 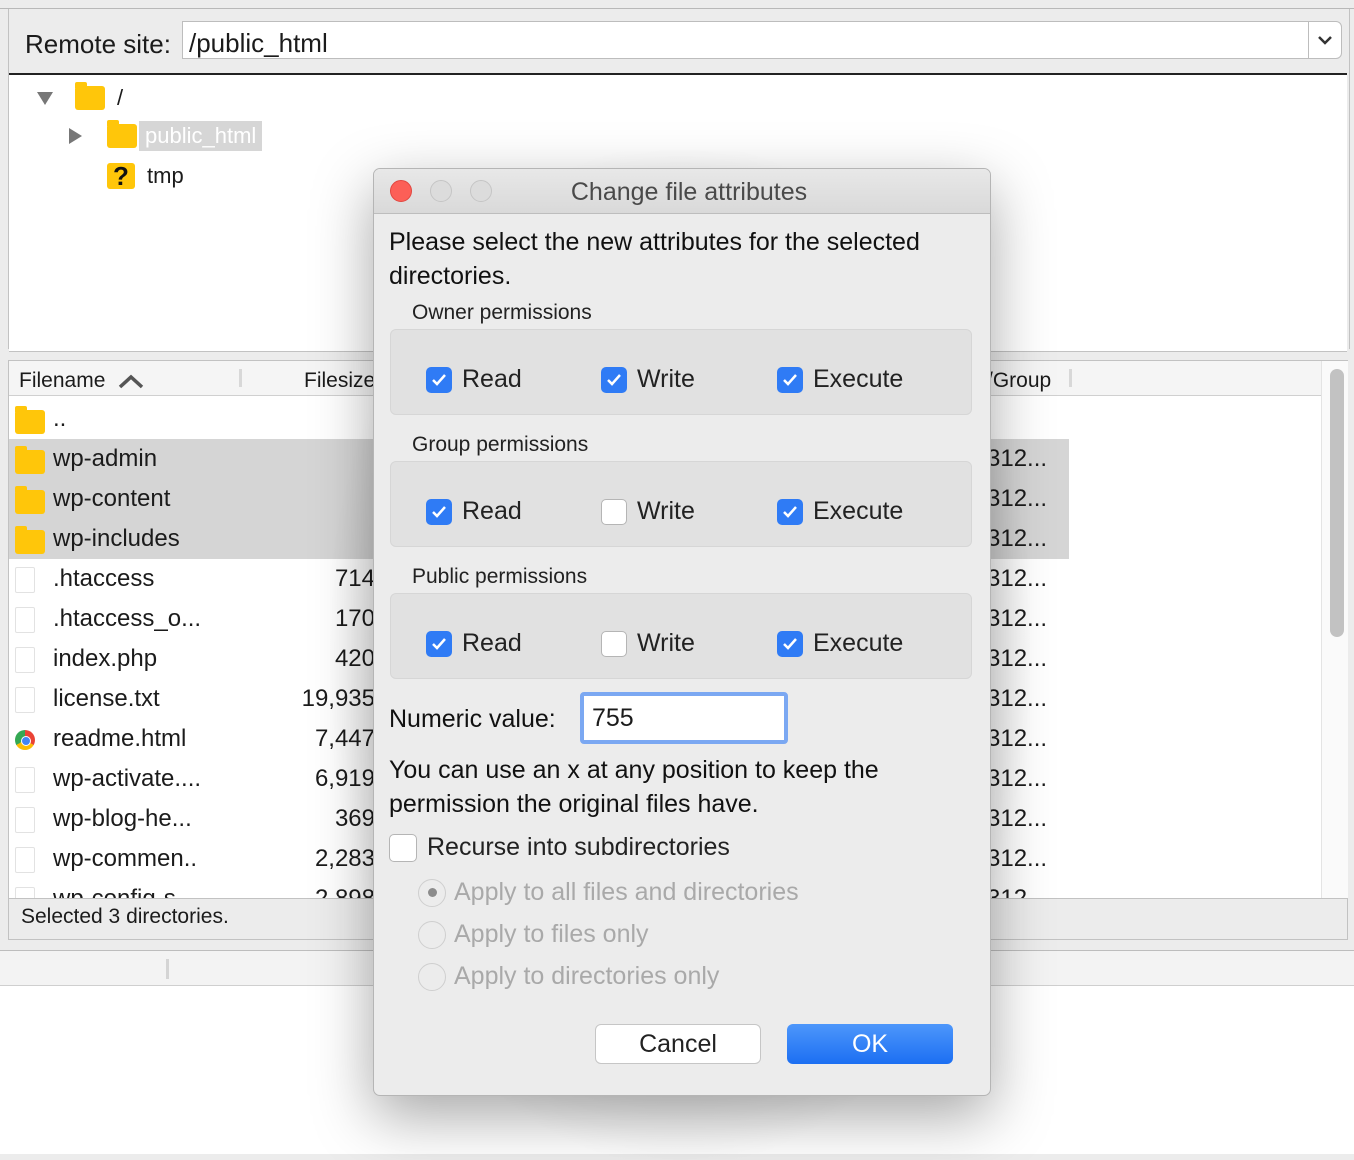 What do you see at coordinates (145, 176) in the screenshot?
I see `tree-item-tmp: ? tmp` at bounding box center [145, 176].